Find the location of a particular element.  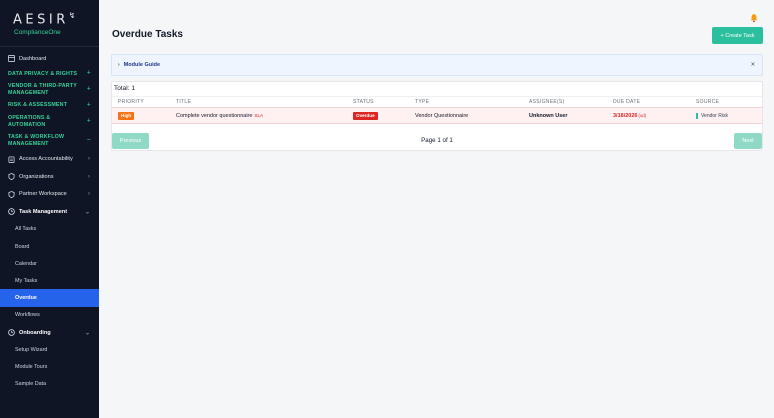

next-page-button: Next is located at coordinates (748, 141).